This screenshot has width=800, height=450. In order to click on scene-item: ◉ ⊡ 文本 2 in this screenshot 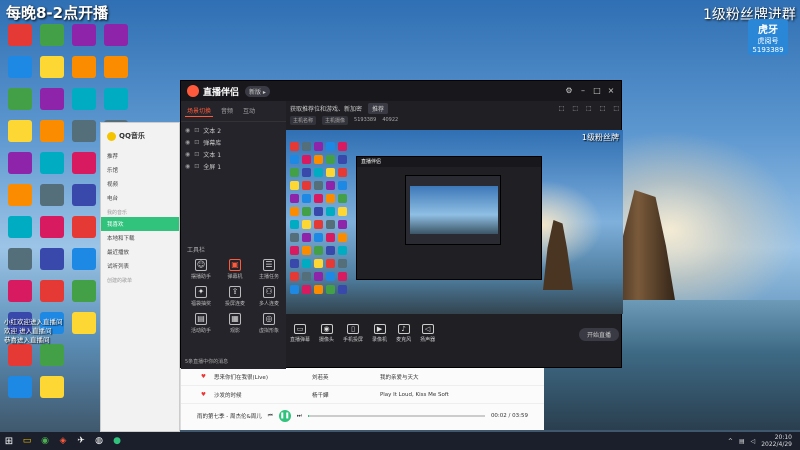, I will do `click(233, 130)`.